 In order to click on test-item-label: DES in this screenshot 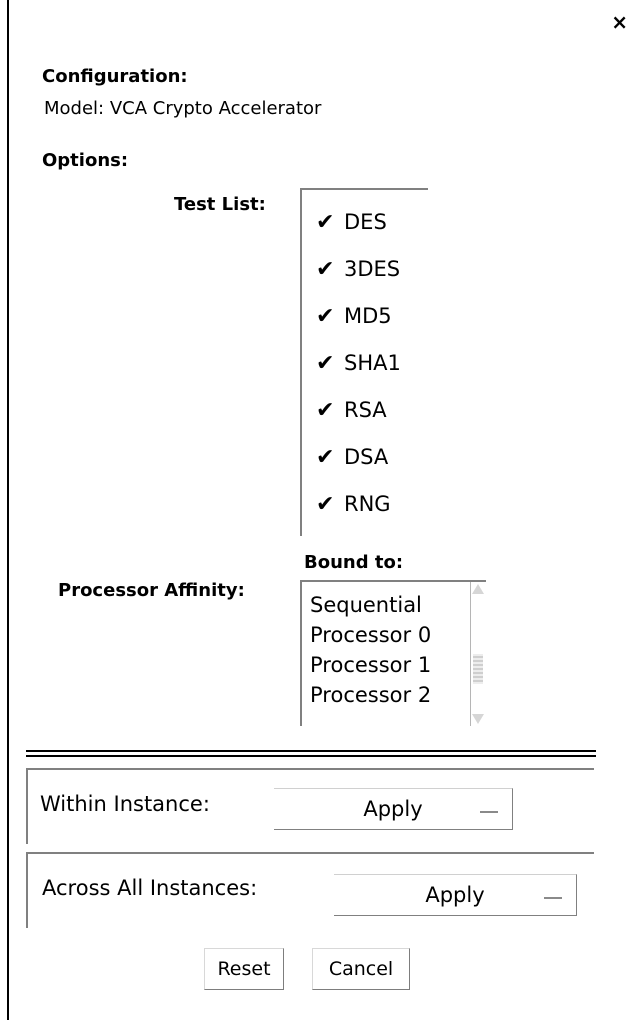, I will do `click(365, 222)`.